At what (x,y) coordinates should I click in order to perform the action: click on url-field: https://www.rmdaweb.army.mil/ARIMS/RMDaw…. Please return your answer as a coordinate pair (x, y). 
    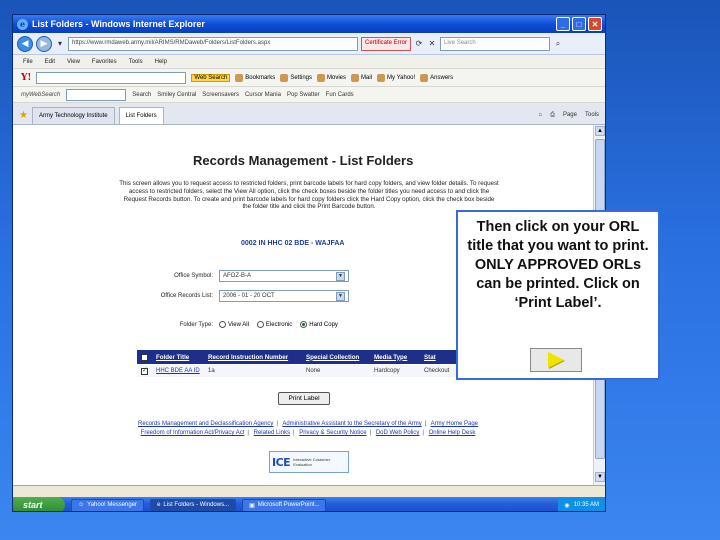
    Looking at the image, I should click on (213, 43).